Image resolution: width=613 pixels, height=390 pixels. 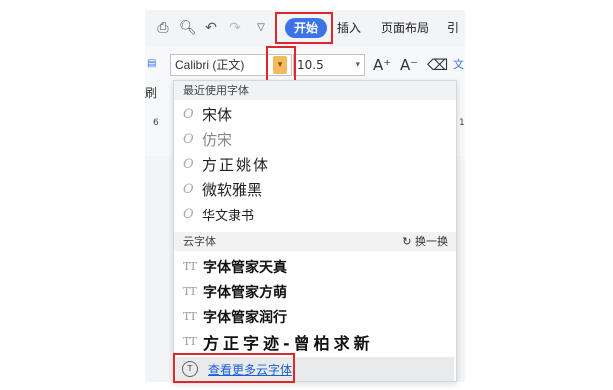 I want to click on font-item: O 微软雅黑, so click(x=315, y=189).